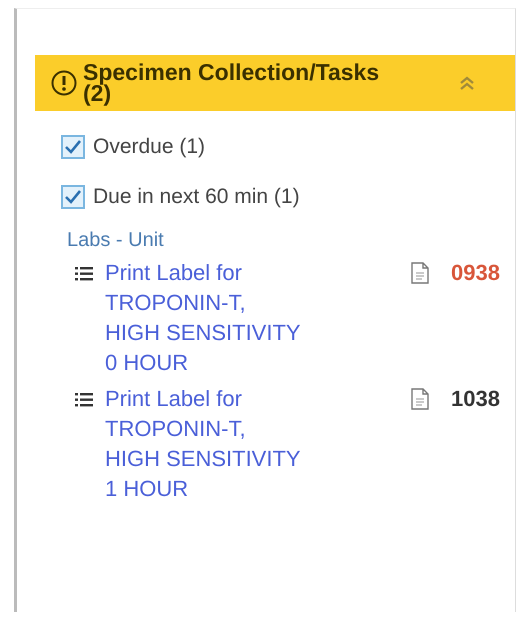  I want to click on panel-header: Specimen Collection/Tasks (2), so click(275, 83).